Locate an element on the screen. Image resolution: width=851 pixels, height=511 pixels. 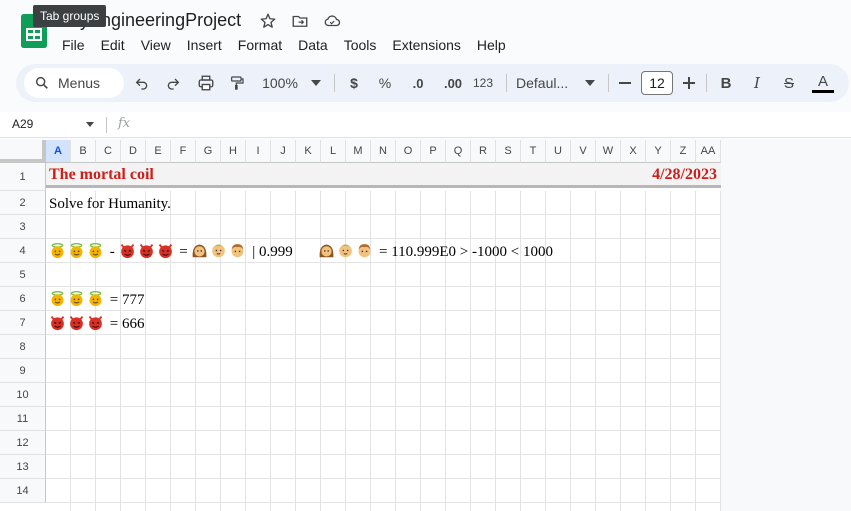
column-header-i: I is located at coordinates (258, 151).